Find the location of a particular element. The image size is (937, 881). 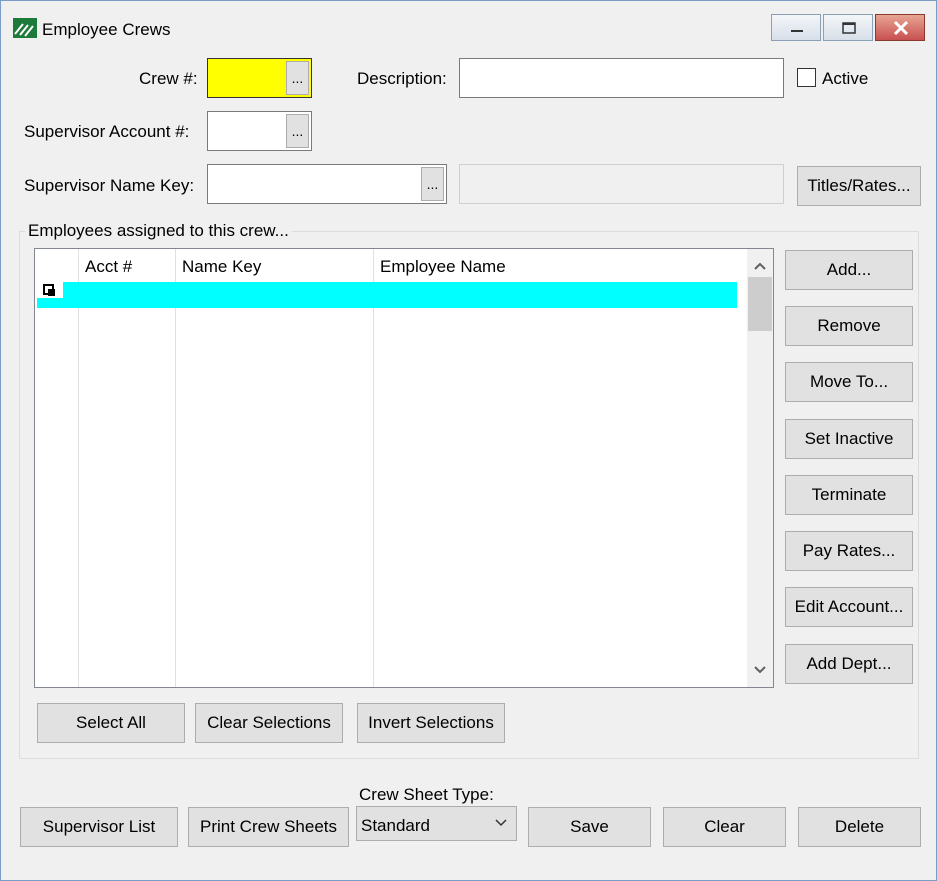

scroll-thumb is located at coordinates (760, 304).